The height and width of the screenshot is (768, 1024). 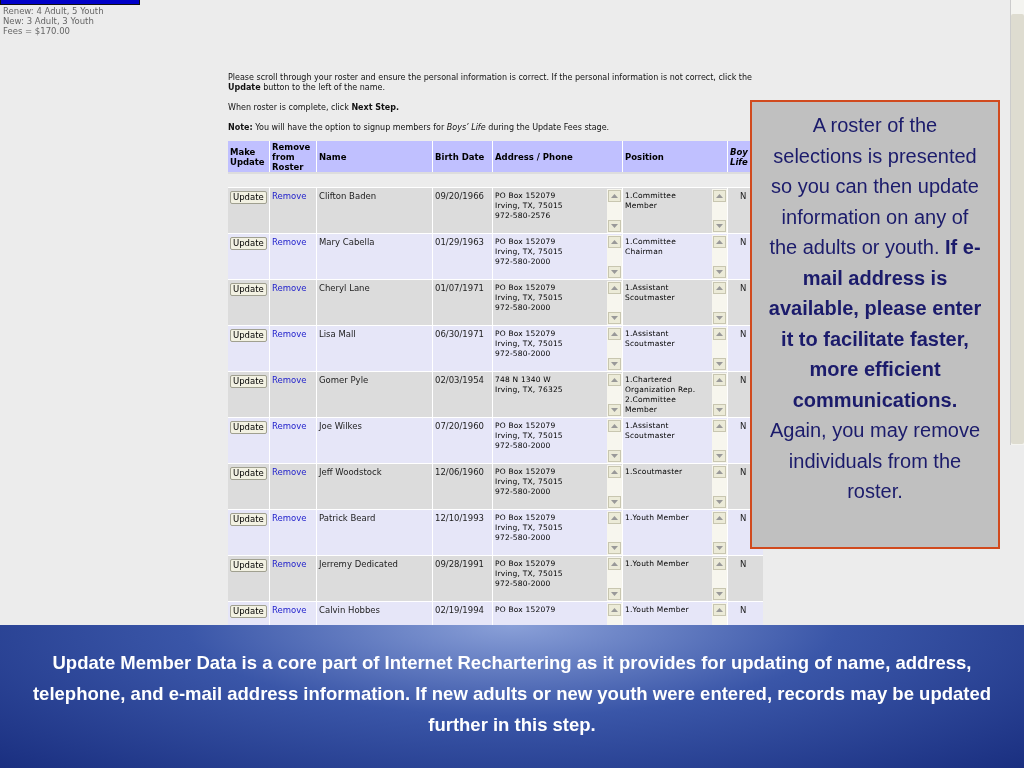 What do you see at coordinates (459, 426) in the screenshot?
I see `date-cell: 07/20/1960` at bounding box center [459, 426].